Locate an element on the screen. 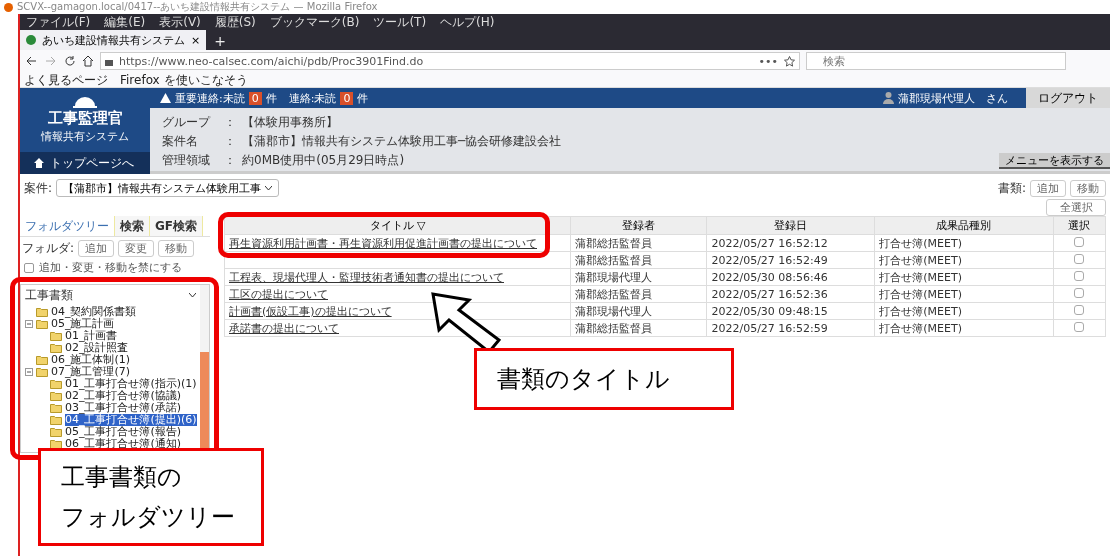 This screenshot has height=556, width=1110. folder-action-button: 移動 is located at coordinates (176, 248).